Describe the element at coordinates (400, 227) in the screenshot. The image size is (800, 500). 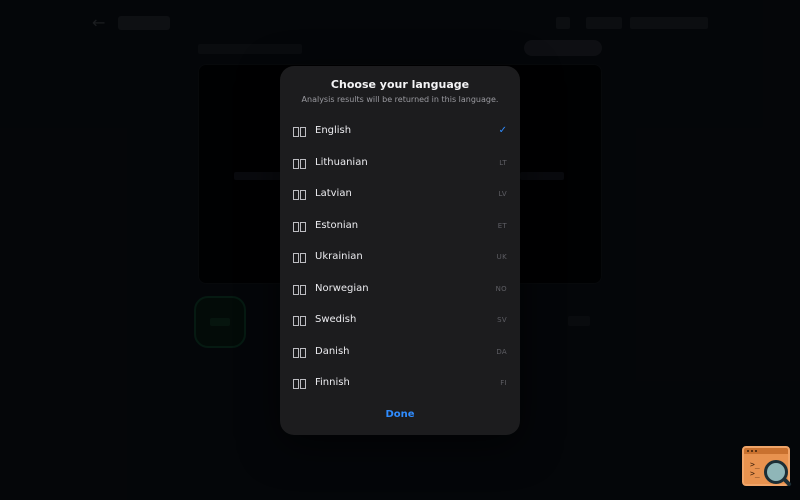
I see `language-option-estonian: Estonian ET` at that location.